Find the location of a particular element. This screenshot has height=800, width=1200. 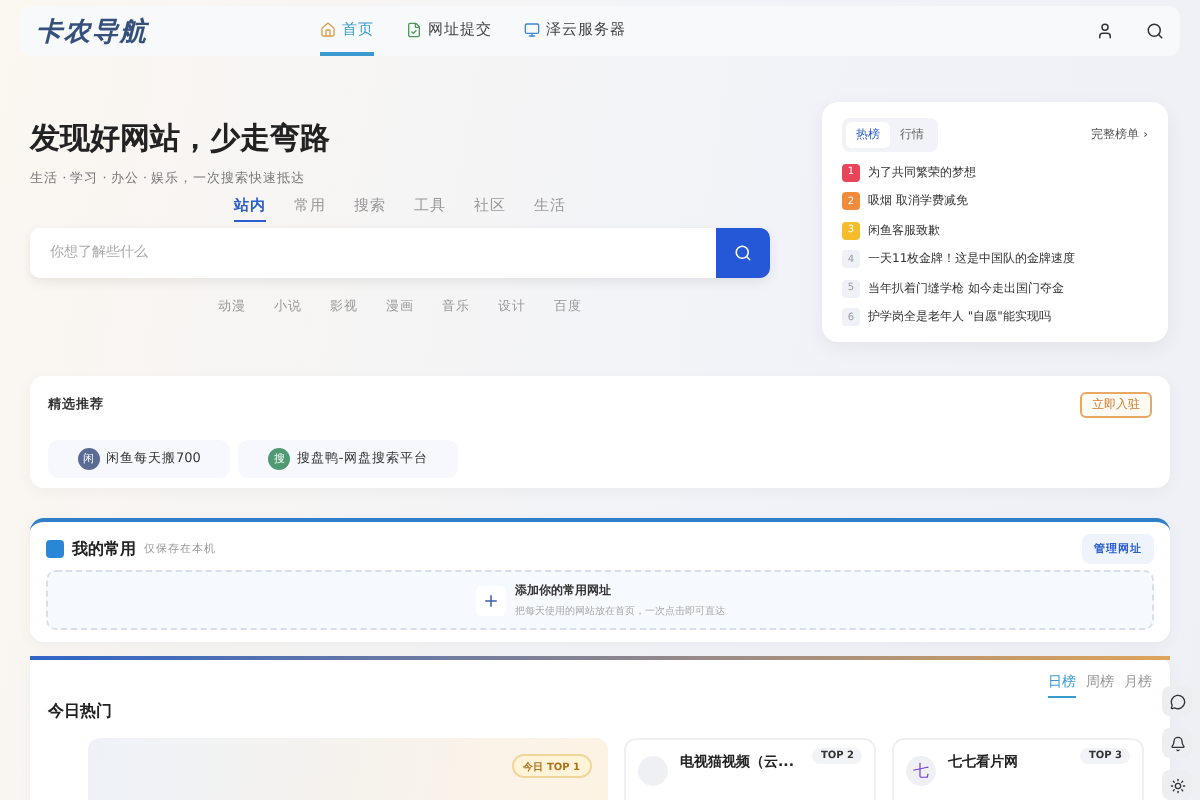

section-title: 今日热门 is located at coordinates (80, 711).